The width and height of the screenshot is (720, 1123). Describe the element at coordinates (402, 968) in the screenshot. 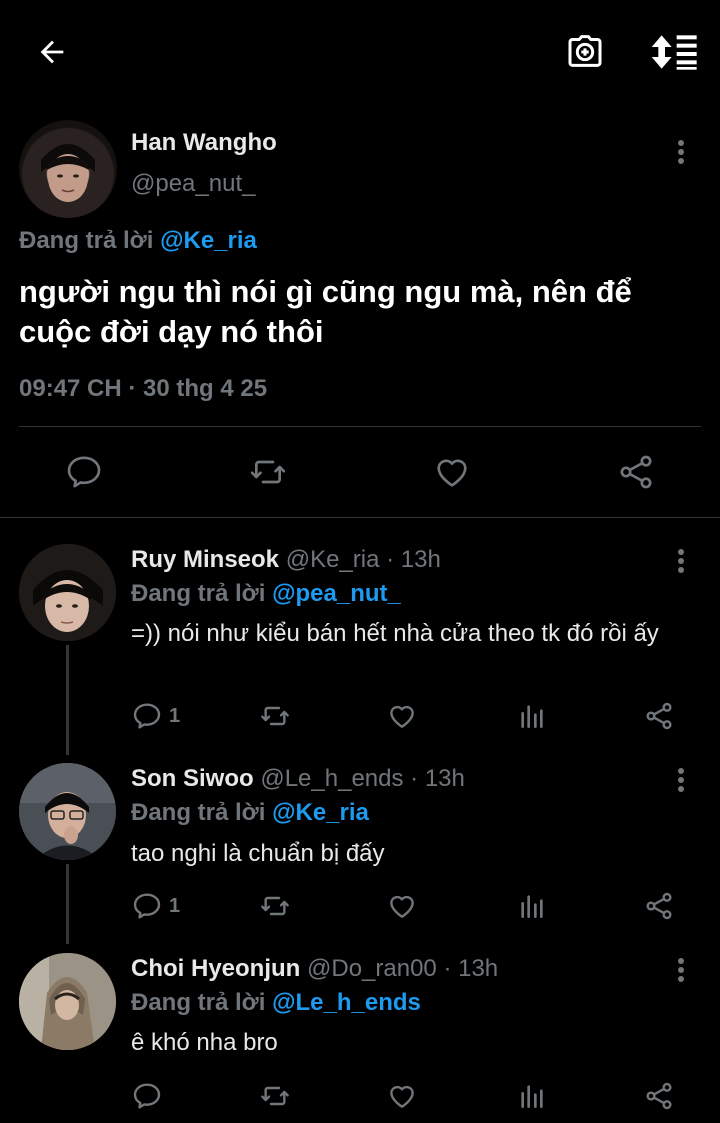

I see `reply-handle-time: @Do_ran00 · 13h` at that location.